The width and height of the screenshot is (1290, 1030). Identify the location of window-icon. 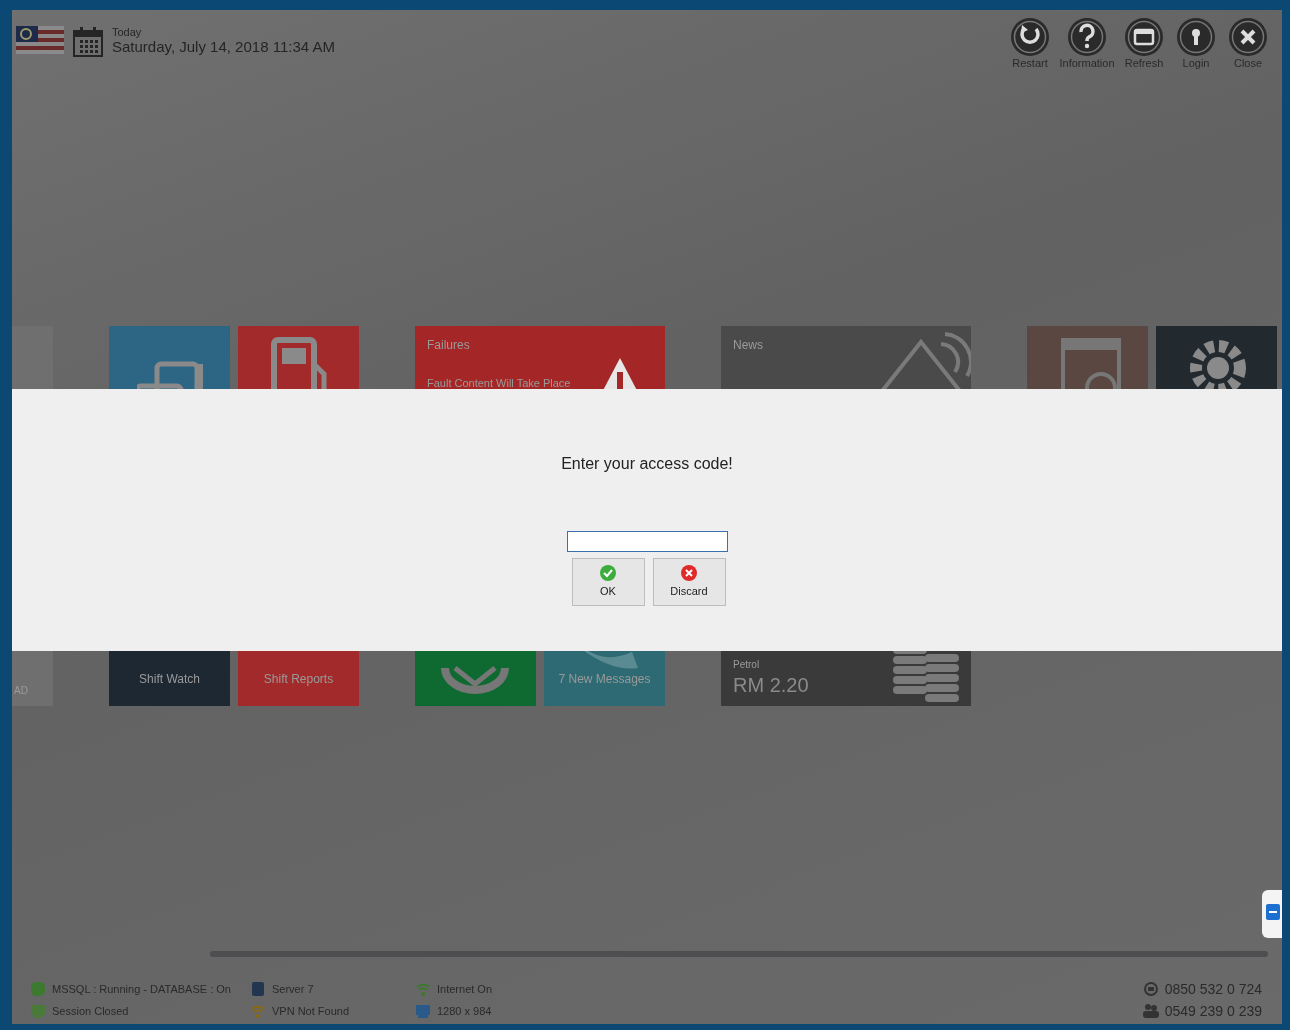
(1144, 37).